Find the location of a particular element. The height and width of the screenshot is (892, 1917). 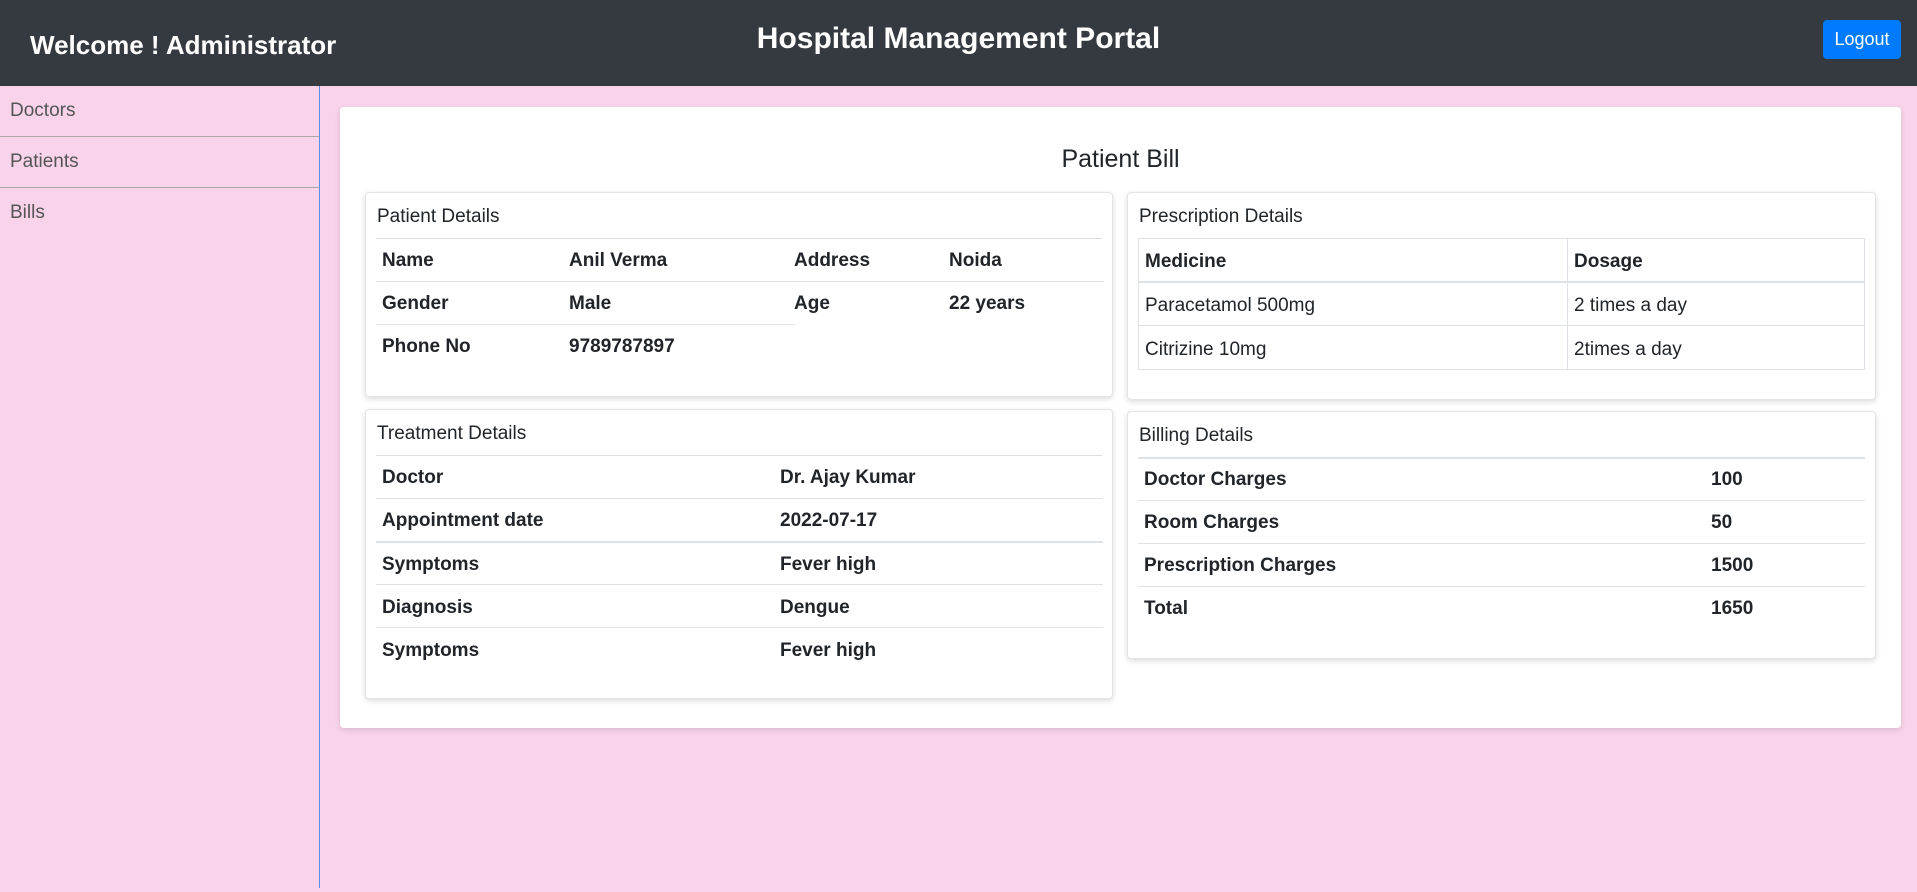

doctor-value: Dr. Ajay Kumar is located at coordinates (848, 477).